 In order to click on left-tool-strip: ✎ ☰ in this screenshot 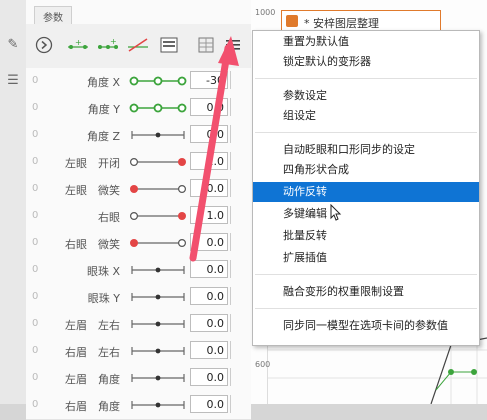, I will do `click(13, 202)`.